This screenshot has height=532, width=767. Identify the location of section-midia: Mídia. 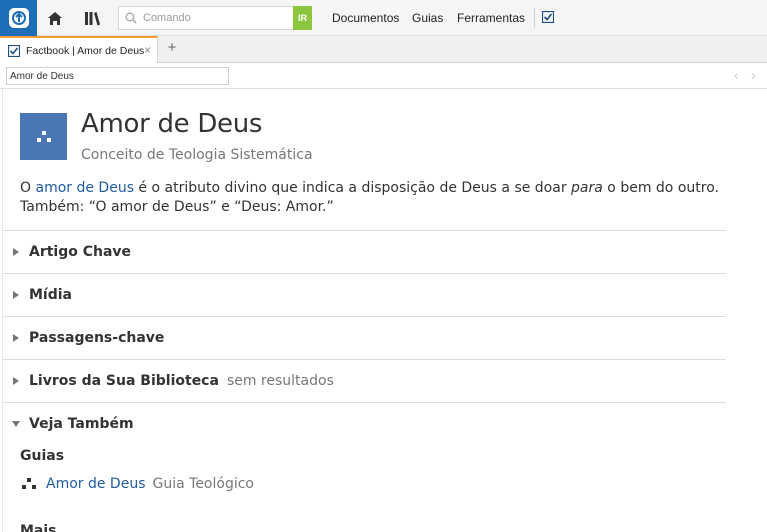
(364, 294).